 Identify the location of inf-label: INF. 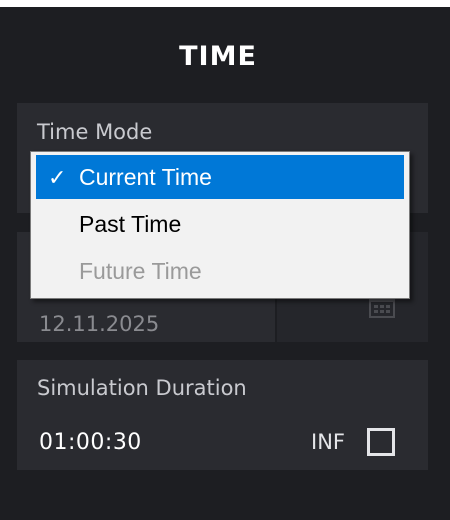
(328, 442).